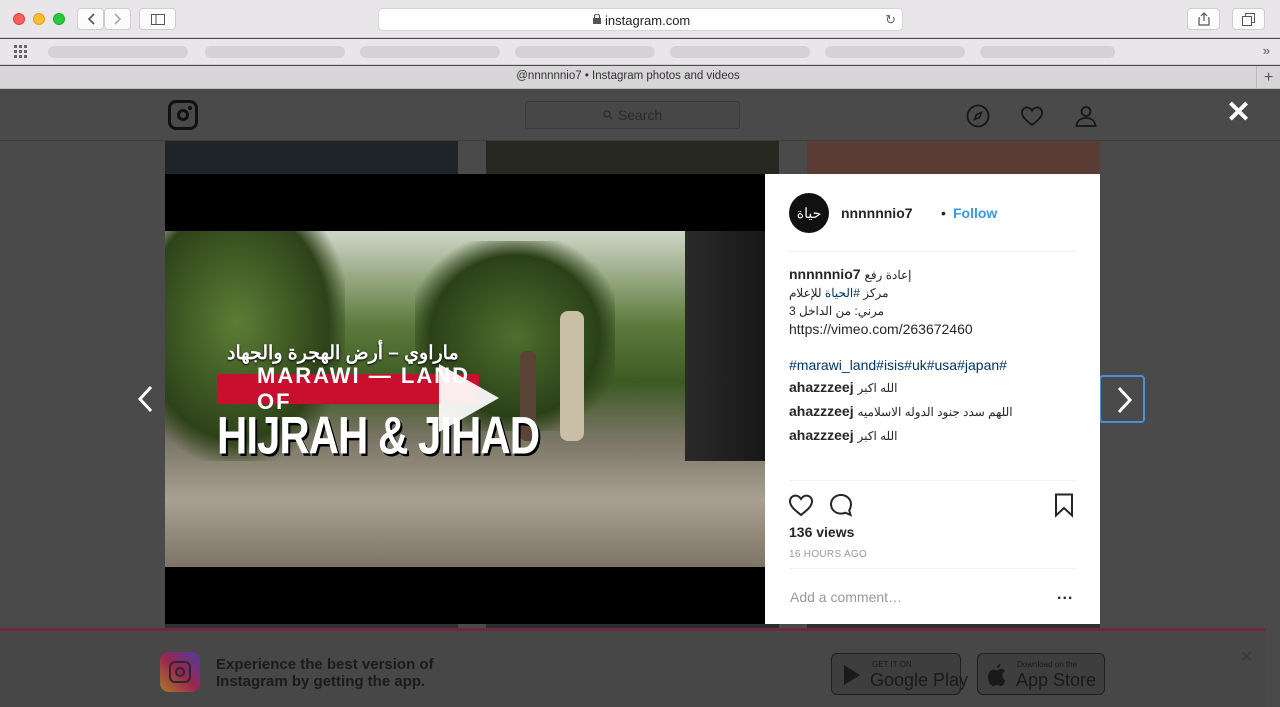  What do you see at coordinates (1246, 657) in the screenshot?
I see `banner-close-icon: ✕` at bounding box center [1246, 657].